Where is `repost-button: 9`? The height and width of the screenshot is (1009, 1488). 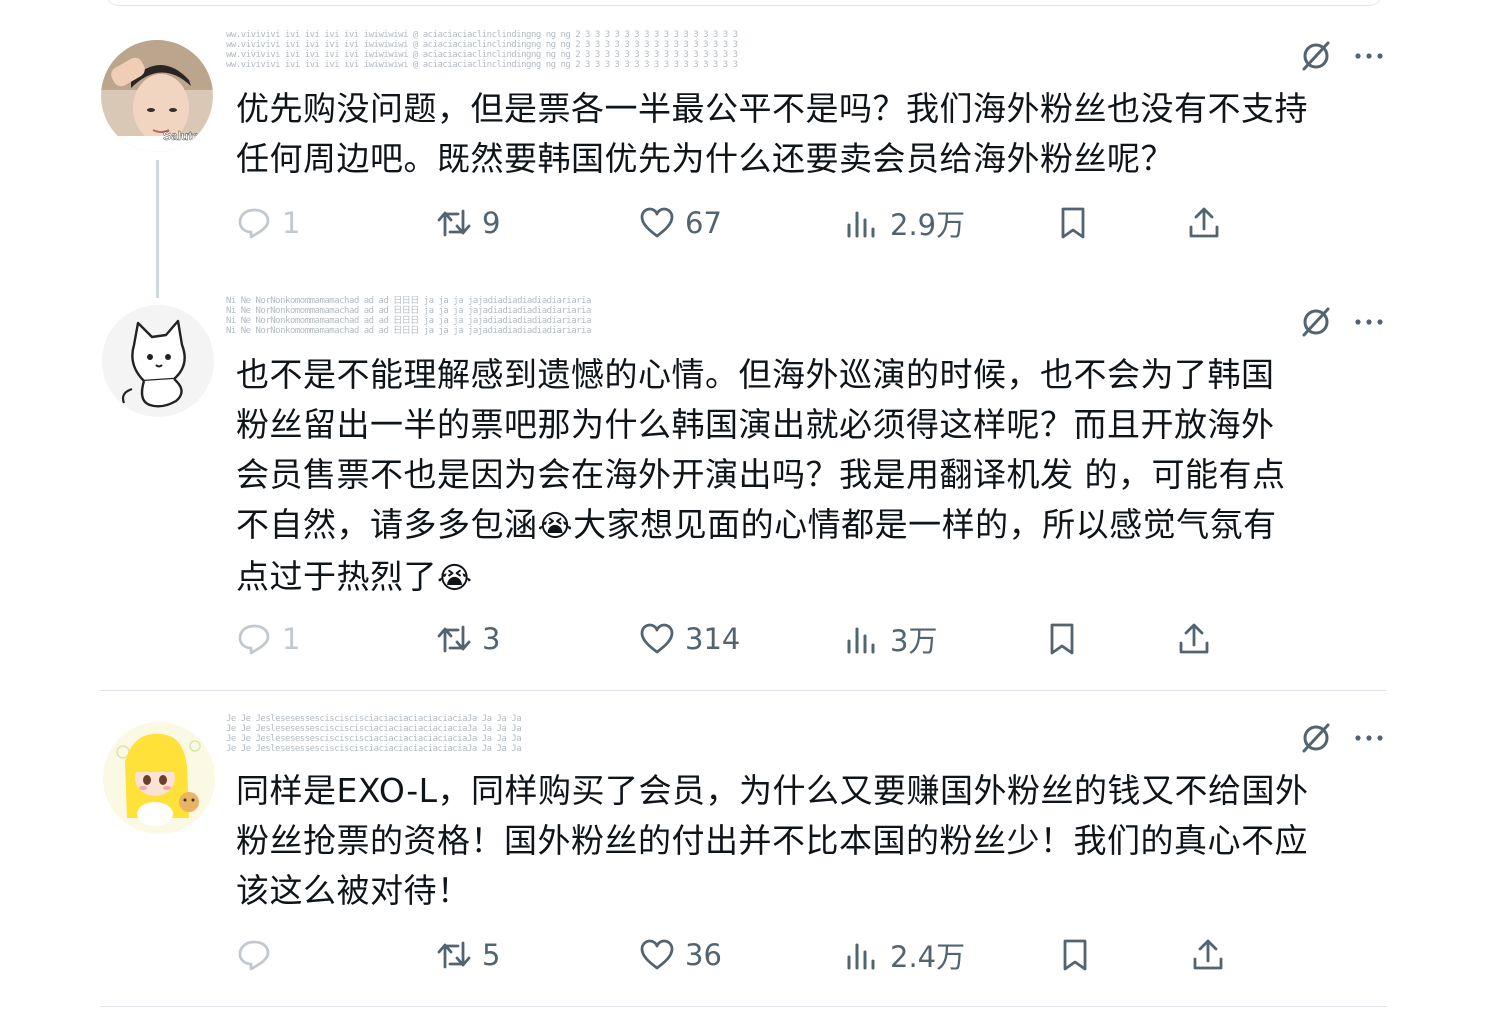
repost-button: 9 is located at coordinates (468, 223).